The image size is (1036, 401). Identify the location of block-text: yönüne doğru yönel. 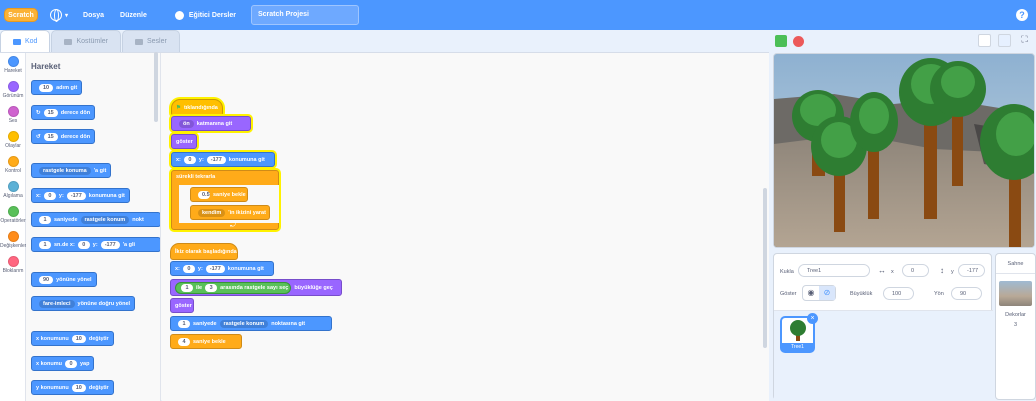
(104, 303).